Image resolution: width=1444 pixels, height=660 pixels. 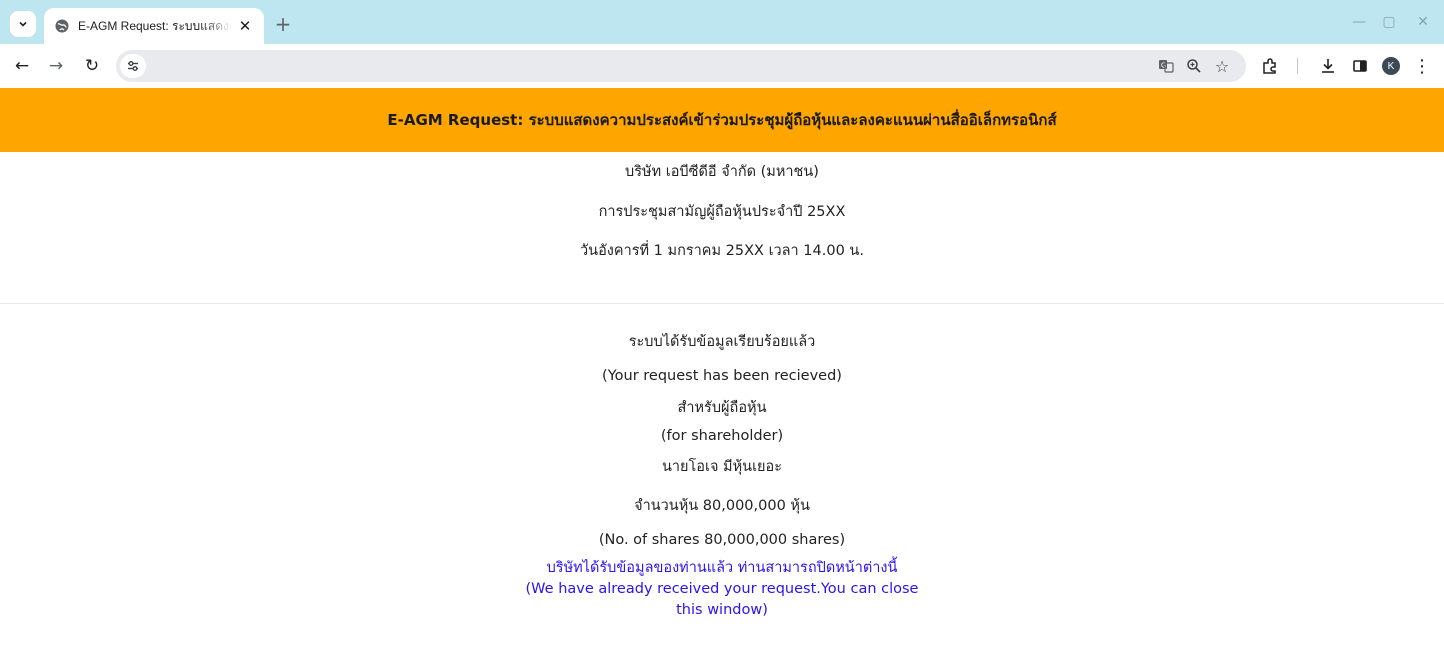 What do you see at coordinates (1422, 66) in the screenshot?
I see `menu-icon: ⋮` at bounding box center [1422, 66].